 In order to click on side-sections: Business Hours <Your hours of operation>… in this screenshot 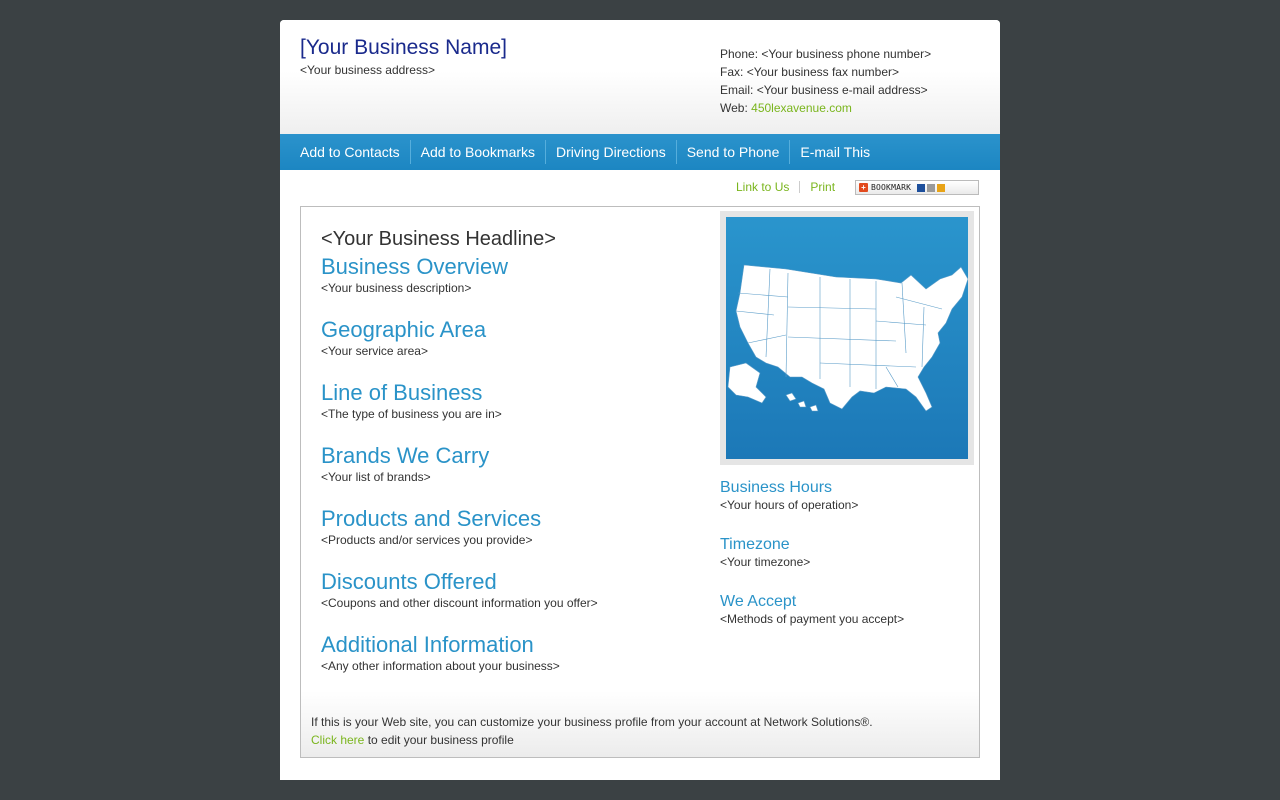, I will do `click(812, 563)`.